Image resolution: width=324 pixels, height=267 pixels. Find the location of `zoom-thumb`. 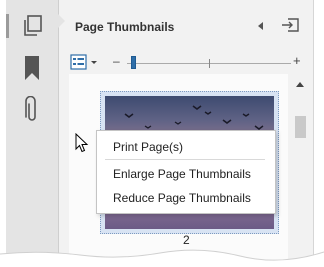

zoom-thumb is located at coordinates (133, 62).